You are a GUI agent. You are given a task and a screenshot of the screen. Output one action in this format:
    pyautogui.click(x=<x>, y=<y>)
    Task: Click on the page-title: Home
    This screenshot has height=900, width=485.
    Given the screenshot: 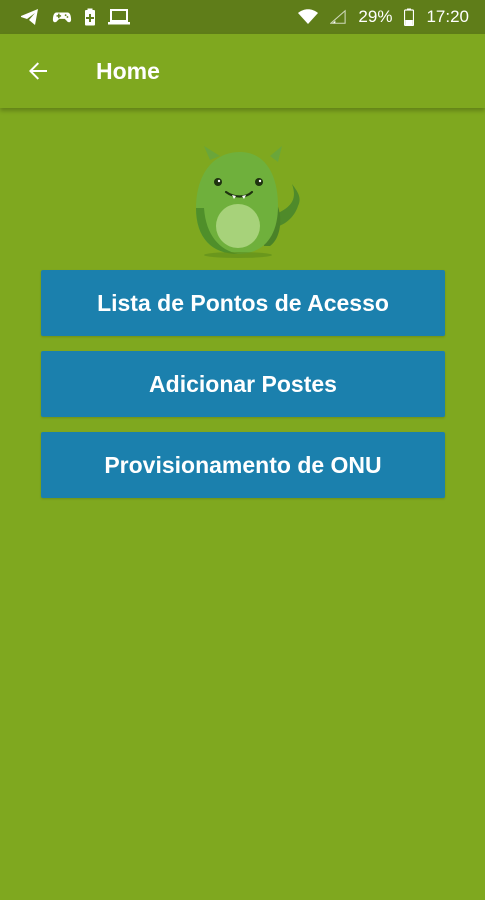 What is the action you would take?
    pyautogui.click(x=128, y=70)
    